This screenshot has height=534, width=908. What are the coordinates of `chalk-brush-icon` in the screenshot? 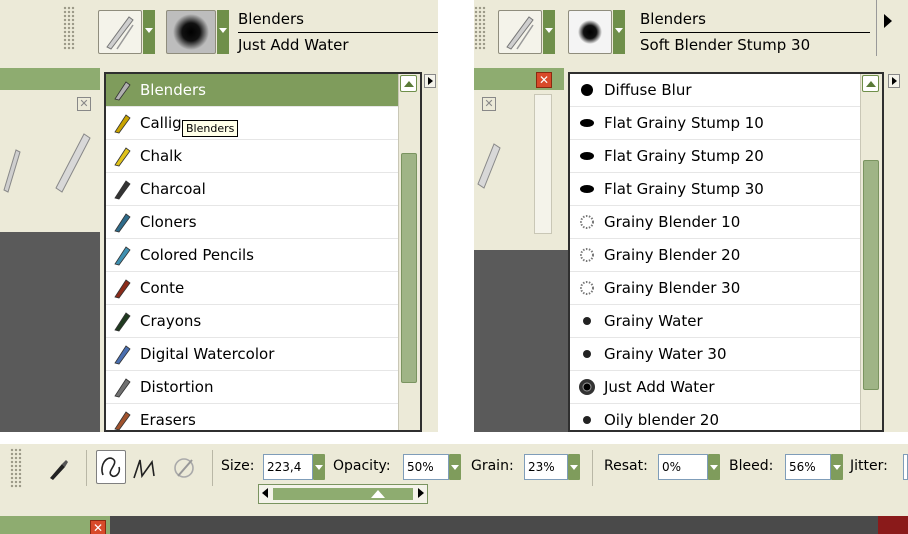 It's located at (123, 156).